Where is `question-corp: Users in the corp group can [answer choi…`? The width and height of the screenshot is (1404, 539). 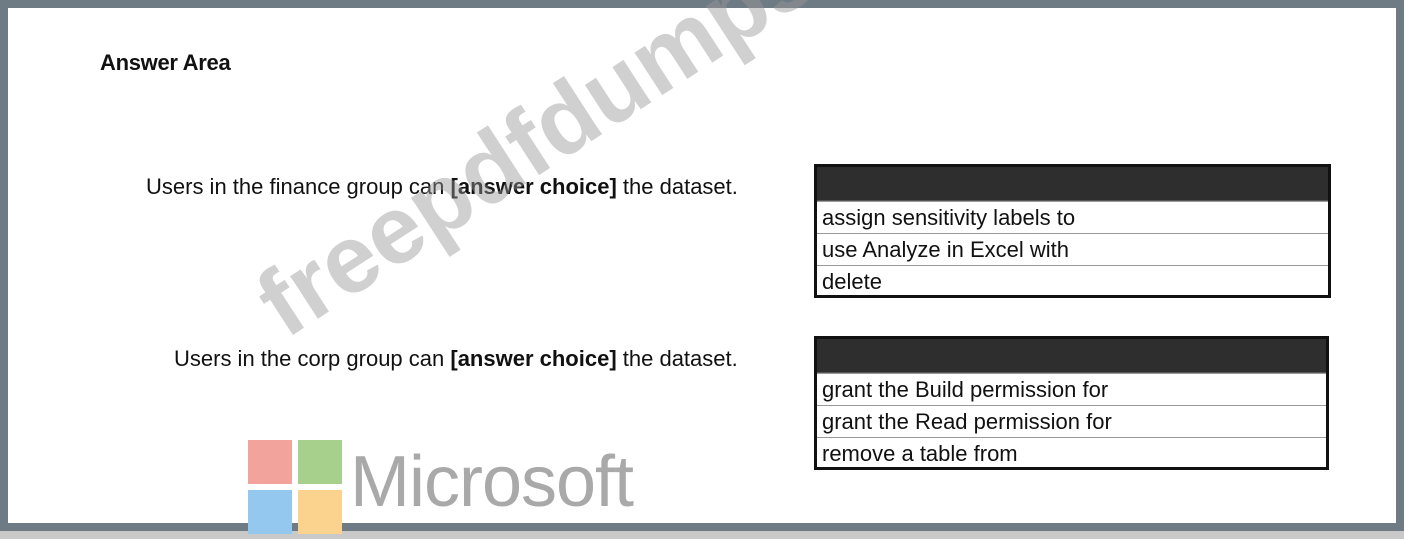
question-corp: Users in the corp group can [answer choi… is located at coordinates (456, 359).